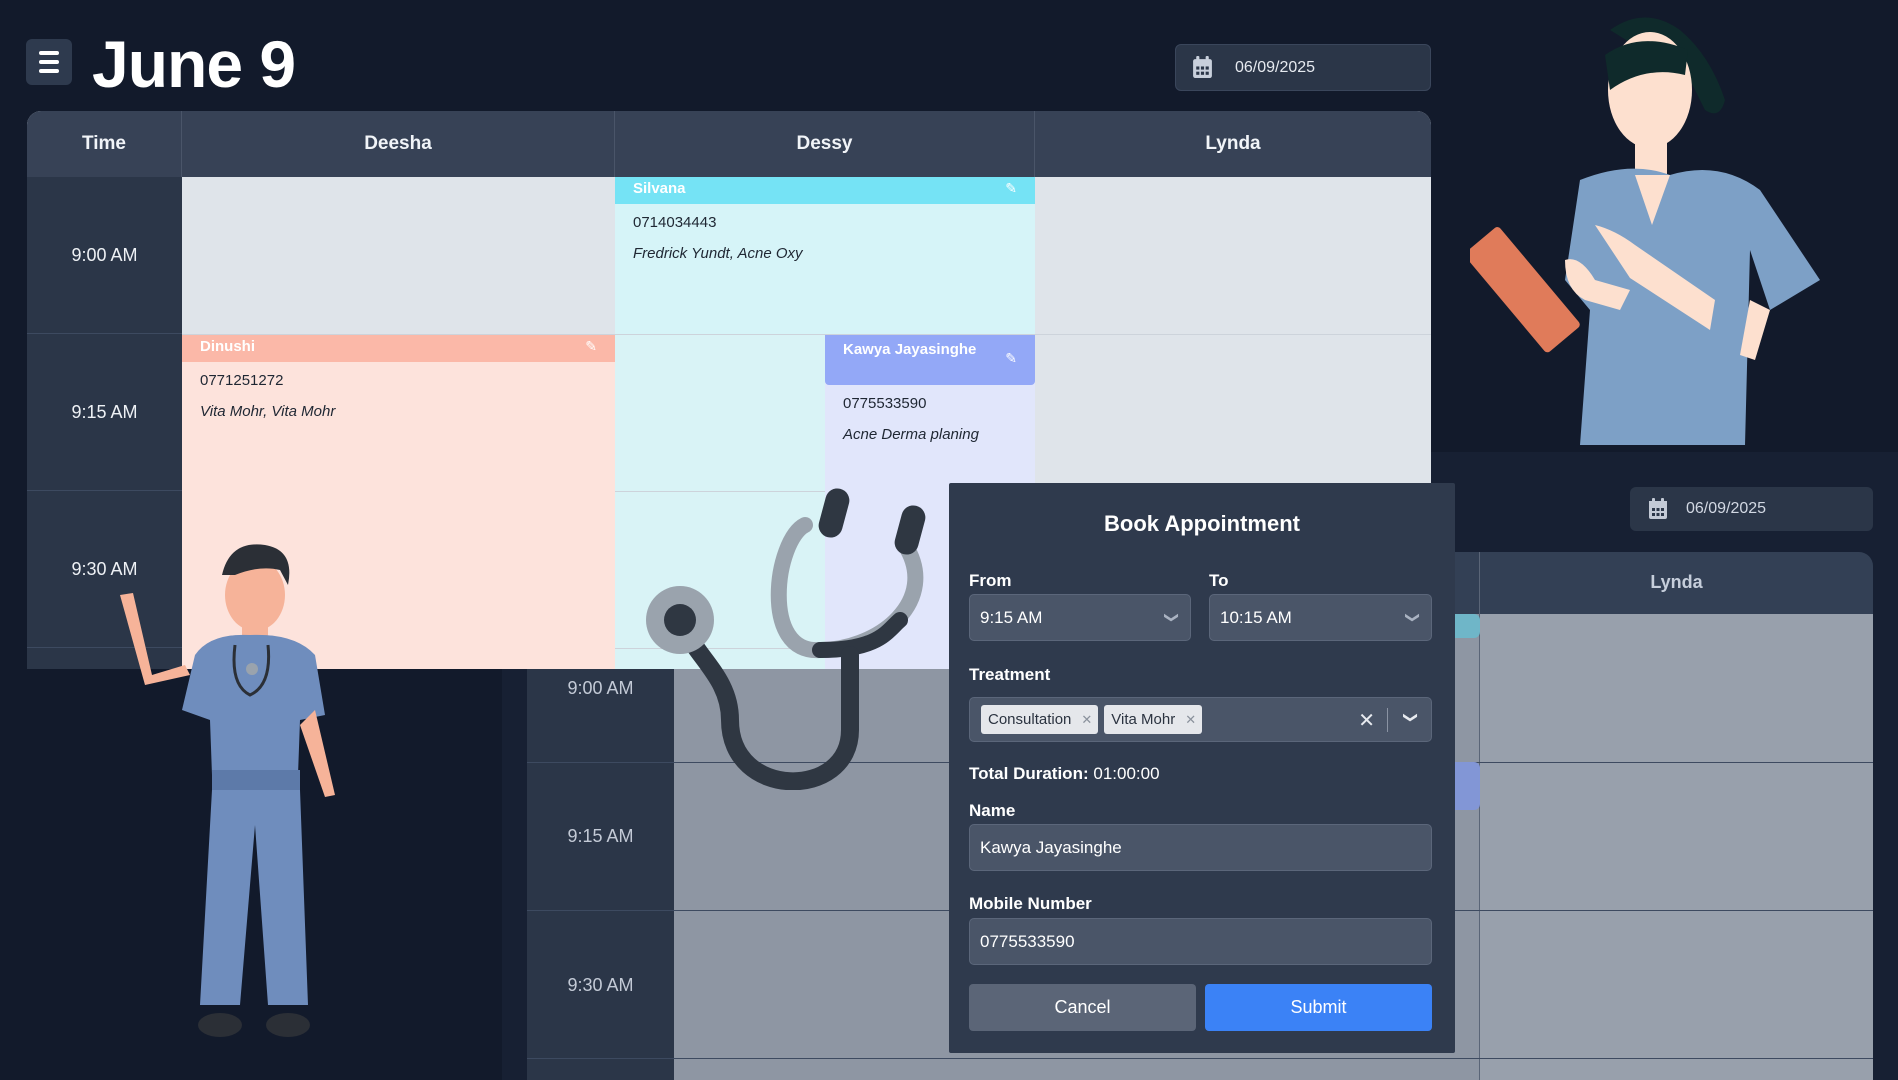 The image size is (1898, 1080). What do you see at coordinates (1387, 720) in the screenshot?
I see `select-separator` at bounding box center [1387, 720].